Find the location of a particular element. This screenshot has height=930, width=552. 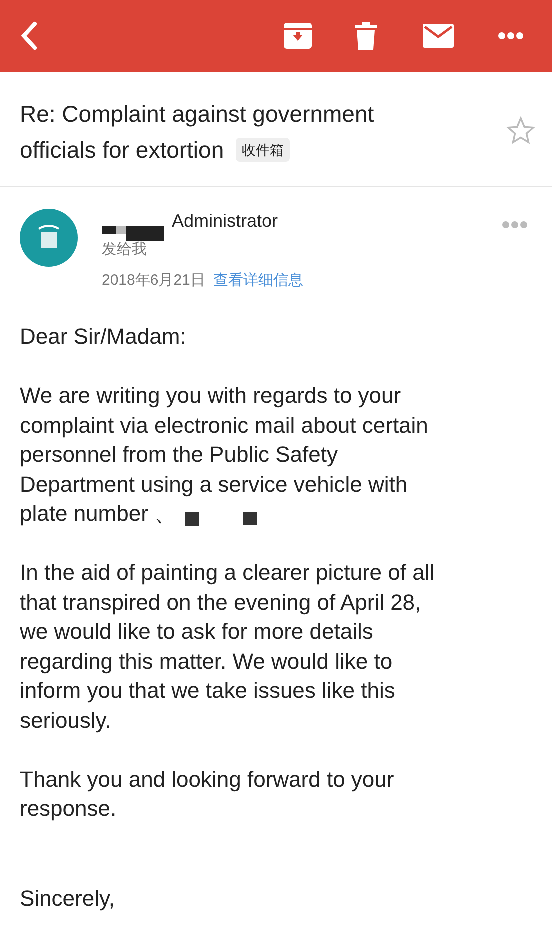

inbox-label: 收件箱 is located at coordinates (263, 150).